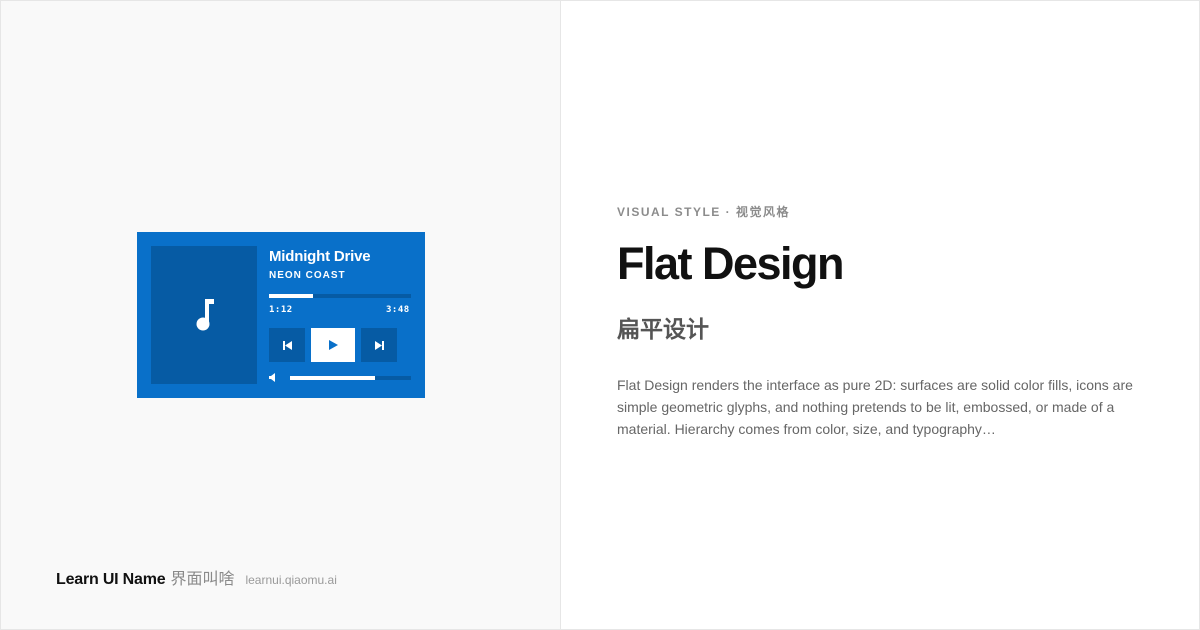 The width and height of the screenshot is (1200, 630). I want to click on previous-button, so click(287, 345).